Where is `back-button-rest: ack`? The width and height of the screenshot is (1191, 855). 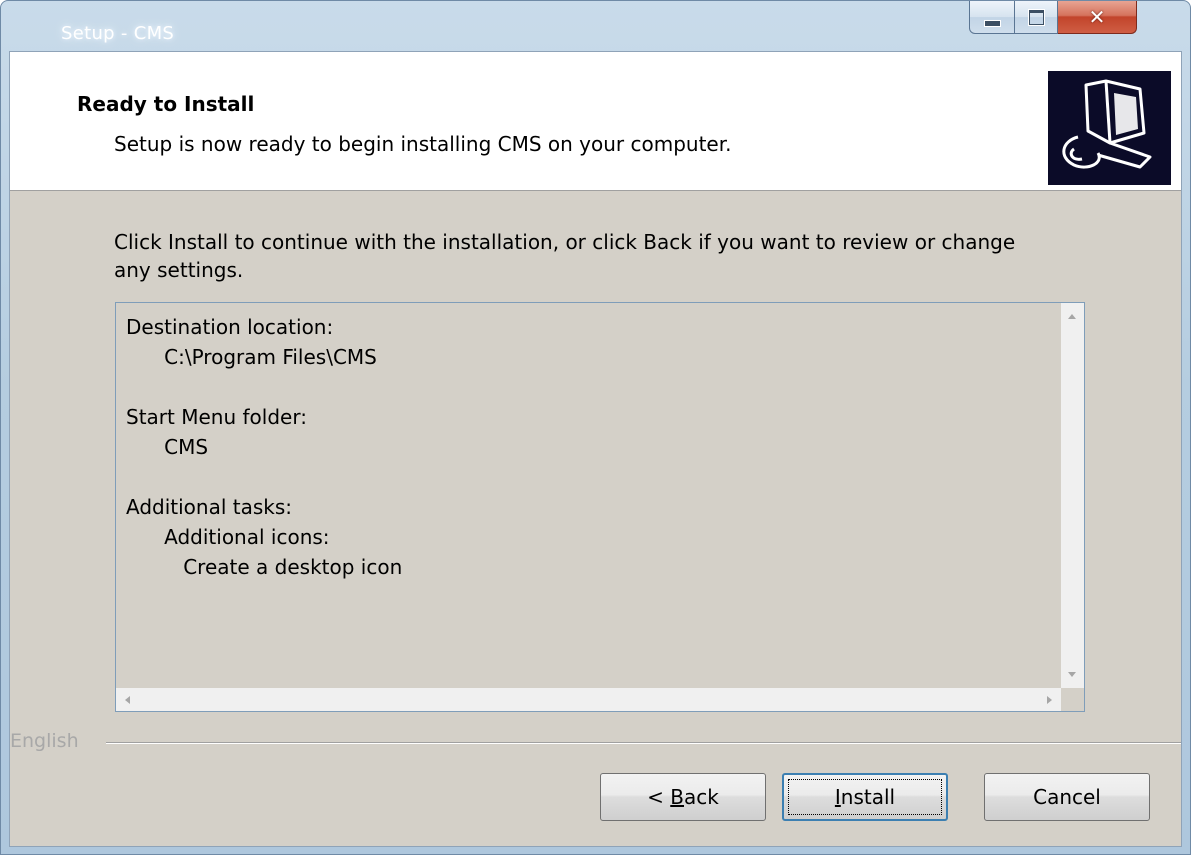 back-button-rest: ack is located at coordinates (701, 797).